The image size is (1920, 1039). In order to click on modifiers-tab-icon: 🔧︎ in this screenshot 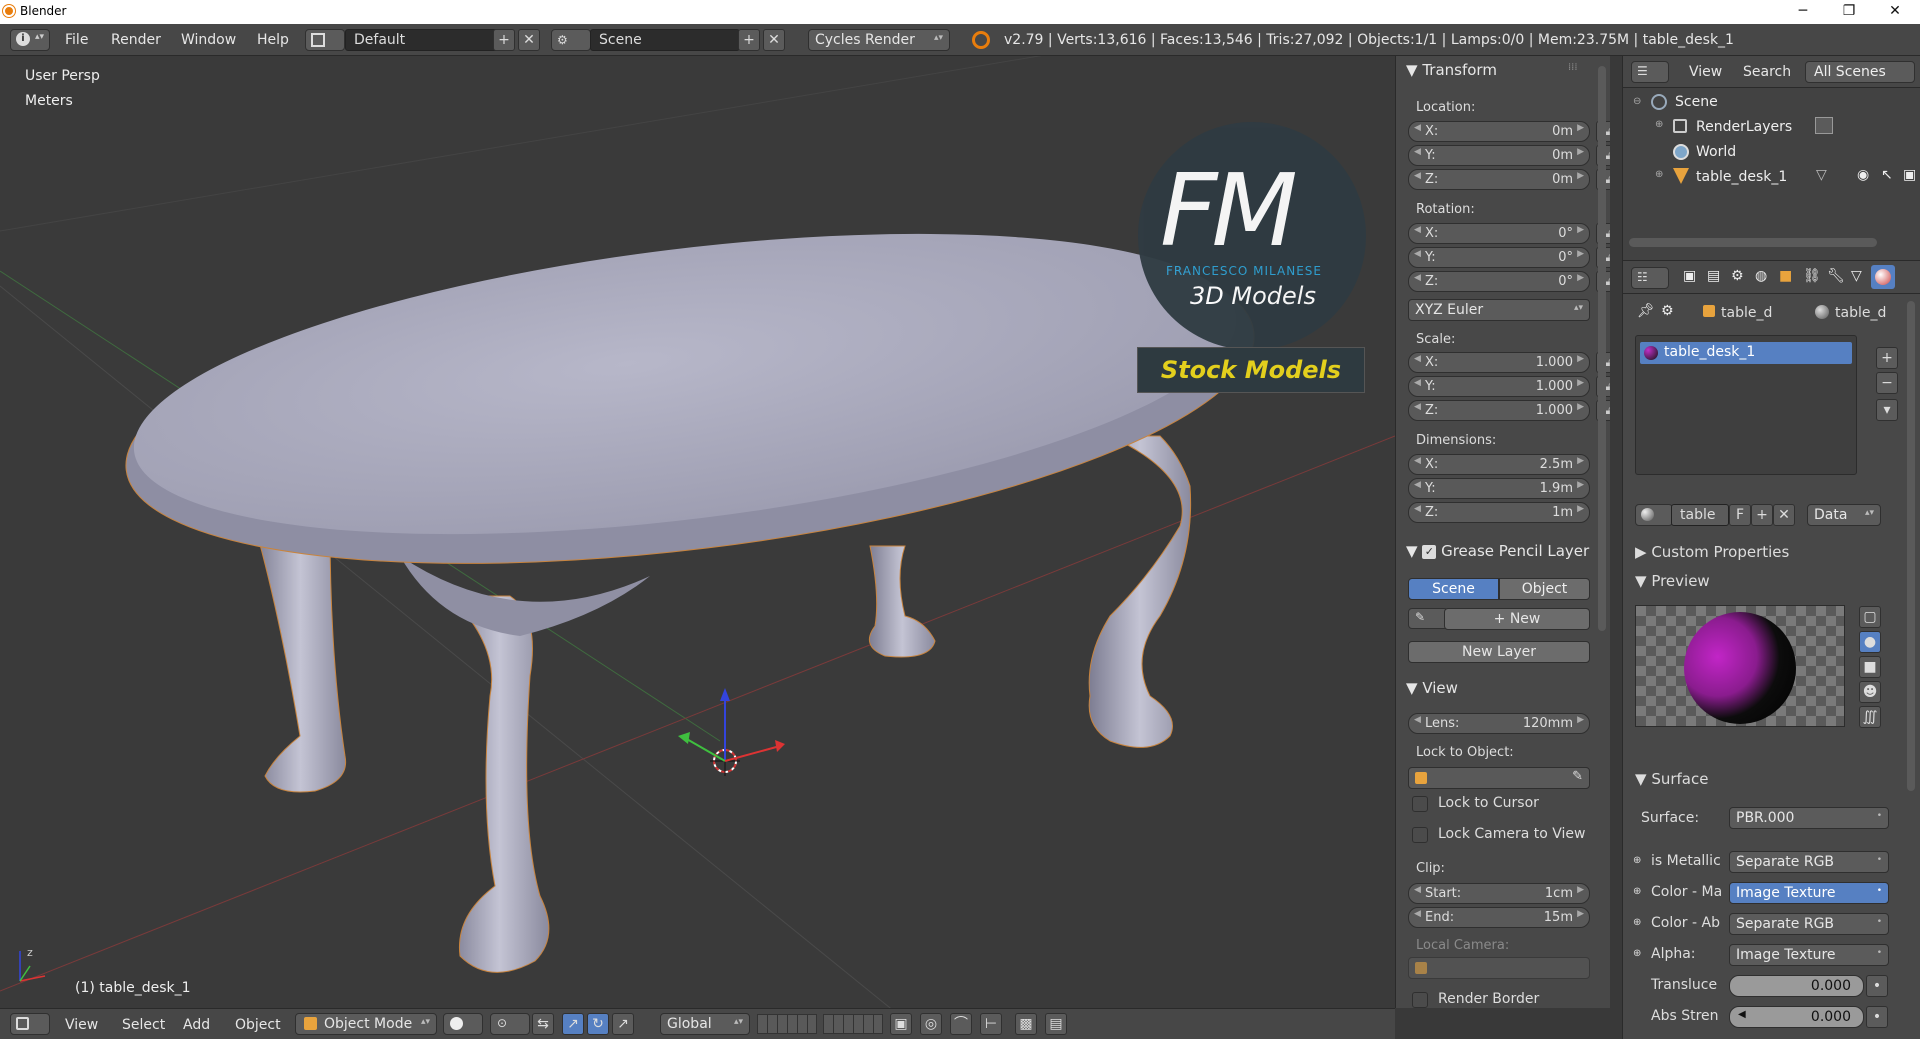, I will do `click(1836, 276)`.